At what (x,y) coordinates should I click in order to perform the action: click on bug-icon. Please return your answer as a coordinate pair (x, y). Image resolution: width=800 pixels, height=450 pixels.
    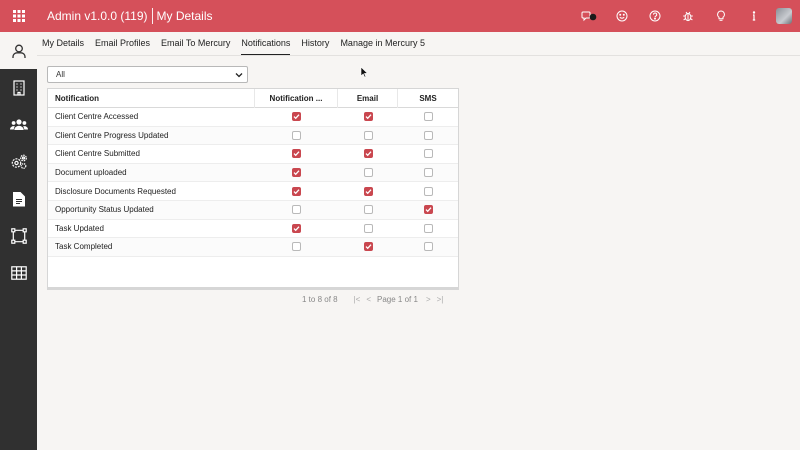
    Looking at the image, I should click on (687, 16).